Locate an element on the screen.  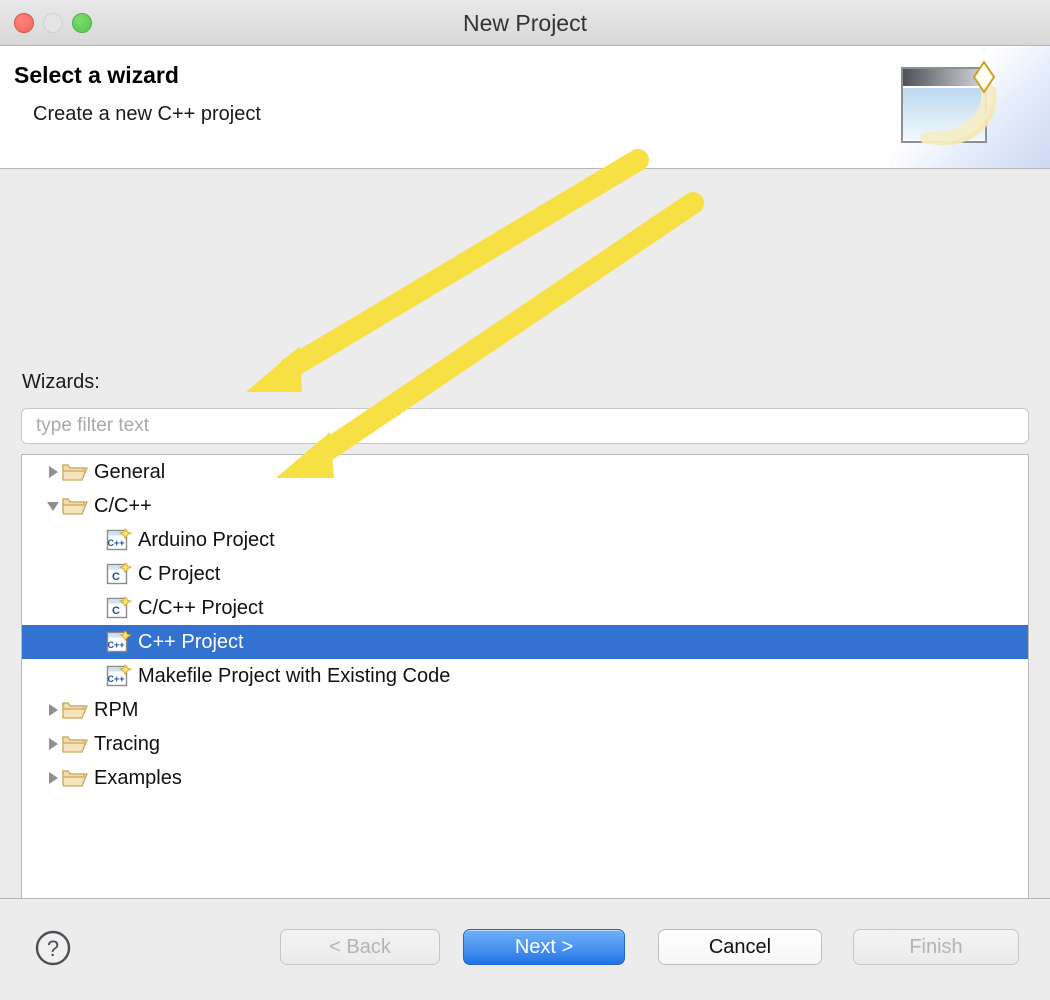
tree-row-rpm: RPM is located at coordinates (525, 710).